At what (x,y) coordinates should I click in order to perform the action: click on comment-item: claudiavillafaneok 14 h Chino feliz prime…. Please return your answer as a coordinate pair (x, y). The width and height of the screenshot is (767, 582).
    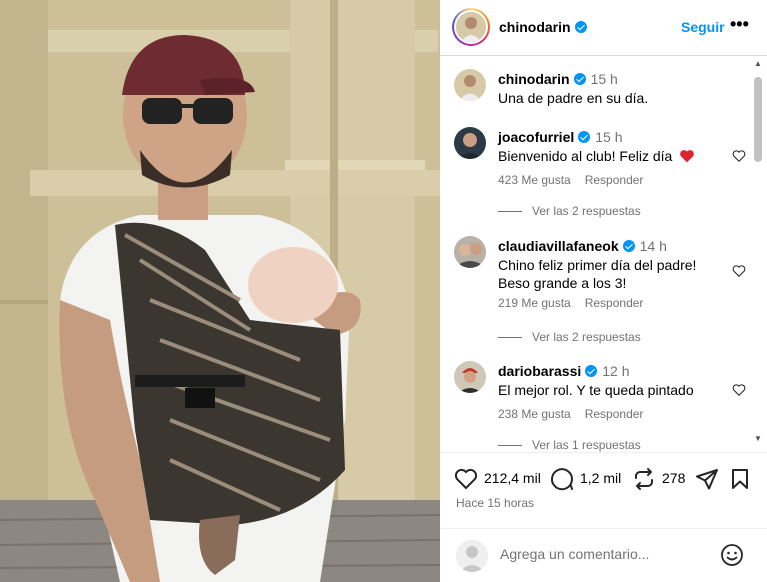
    Looking at the image, I should click on (601, 286).